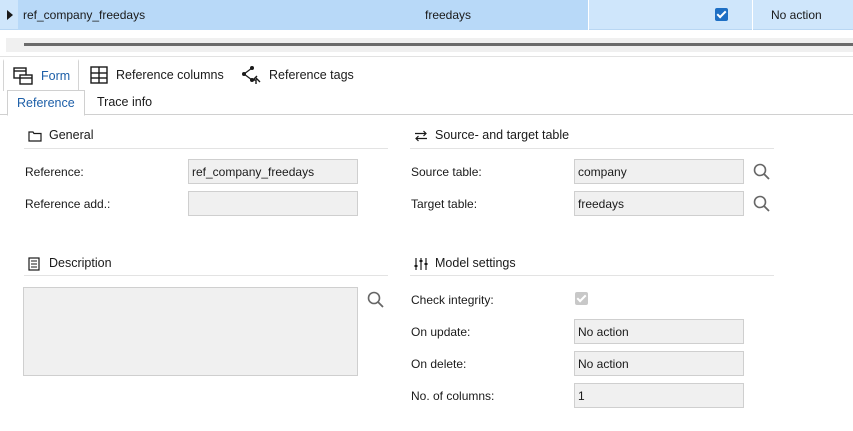  I want to click on tab-reference-tags: Reference tags, so click(297, 75).